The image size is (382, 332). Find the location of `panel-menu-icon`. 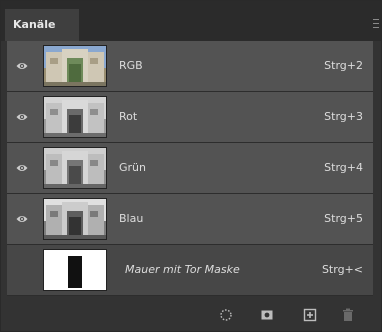

panel-menu-icon is located at coordinates (376, 24).